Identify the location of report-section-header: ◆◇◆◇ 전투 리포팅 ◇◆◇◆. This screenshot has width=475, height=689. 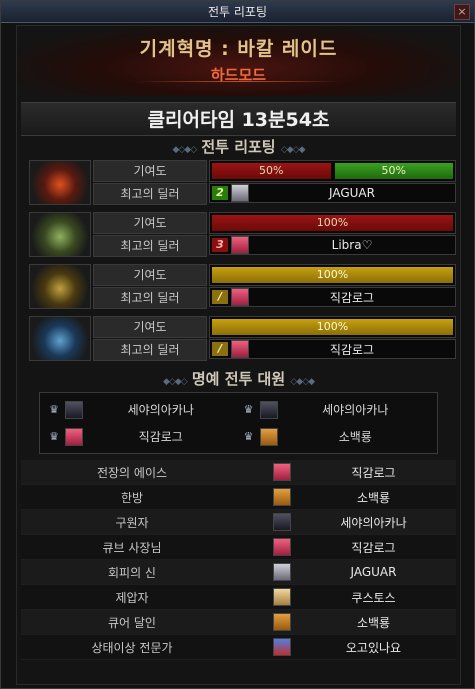
(238, 147).